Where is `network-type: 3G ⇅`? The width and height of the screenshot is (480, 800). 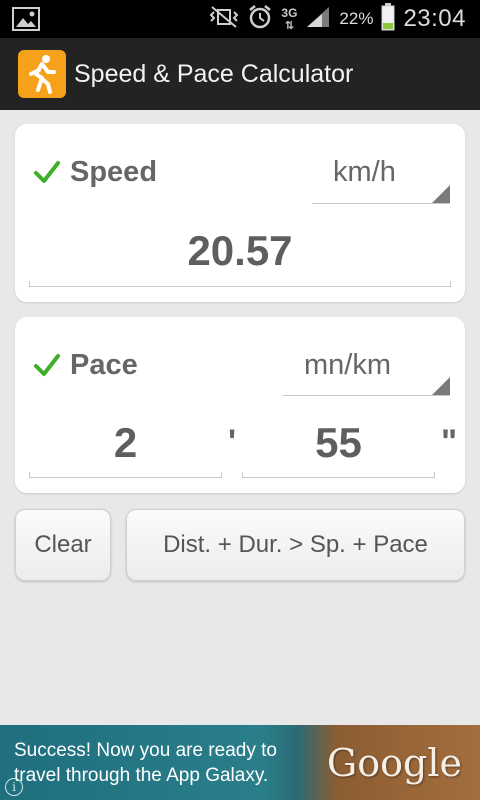
network-type: 3G ⇅ is located at coordinates (289, 18).